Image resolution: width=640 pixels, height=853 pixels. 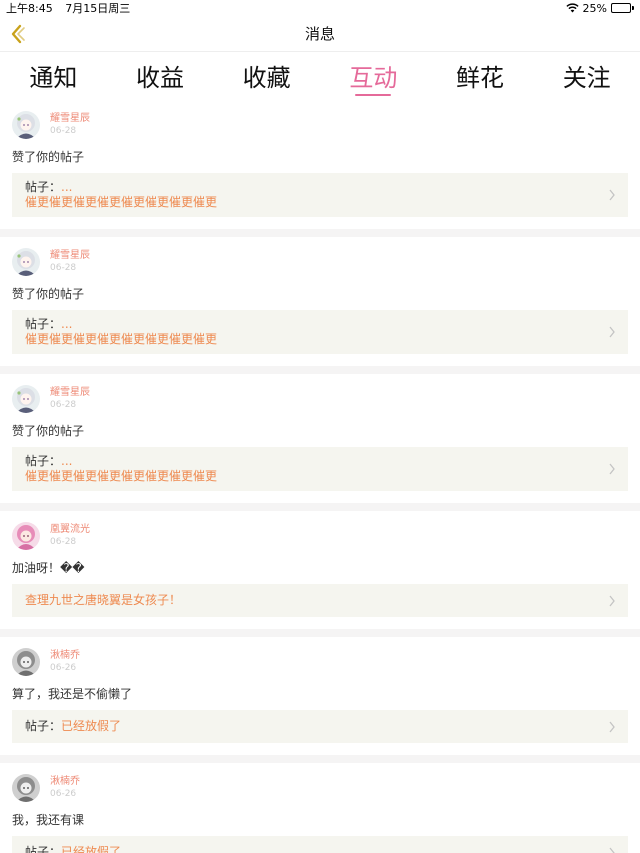 I want to click on nav-bar: 消息, so click(x=320, y=34).